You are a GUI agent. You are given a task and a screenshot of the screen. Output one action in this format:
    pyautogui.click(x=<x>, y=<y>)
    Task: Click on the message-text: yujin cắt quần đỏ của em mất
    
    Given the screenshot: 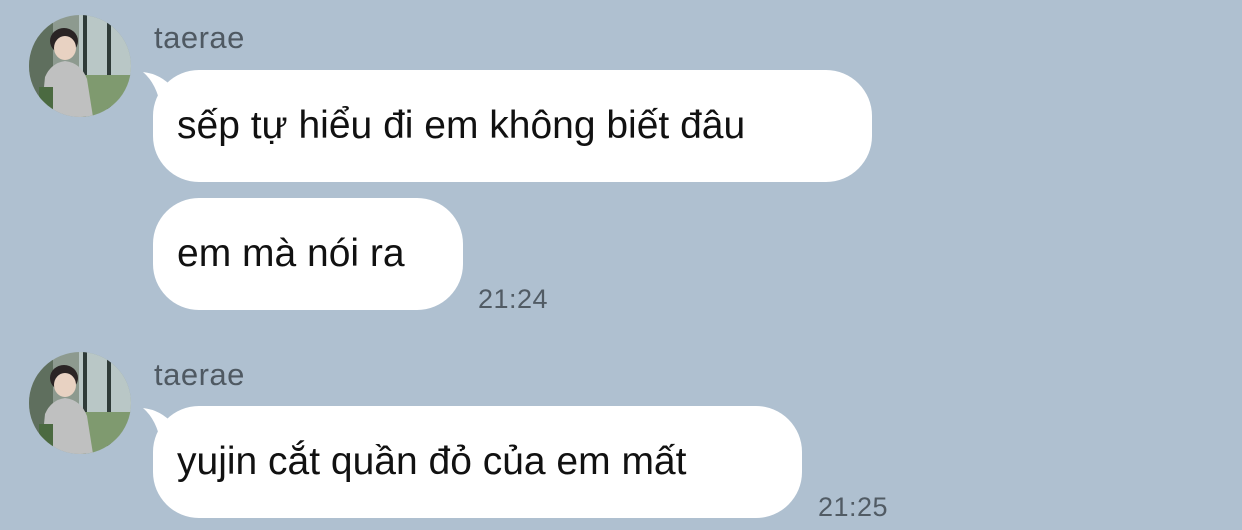 What is the action you would take?
    pyautogui.click(x=432, y=461)
    